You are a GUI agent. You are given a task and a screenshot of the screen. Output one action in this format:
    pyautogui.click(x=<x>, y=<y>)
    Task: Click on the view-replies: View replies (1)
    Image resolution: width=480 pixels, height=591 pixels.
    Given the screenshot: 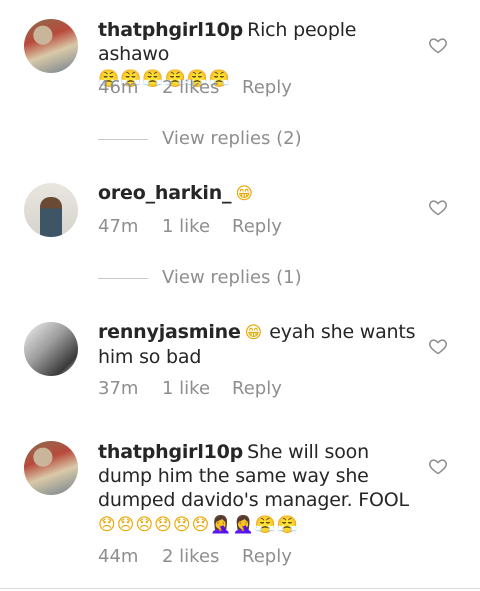 What is the action you would take?
    pyautogui.click(x=200, y=278)
    